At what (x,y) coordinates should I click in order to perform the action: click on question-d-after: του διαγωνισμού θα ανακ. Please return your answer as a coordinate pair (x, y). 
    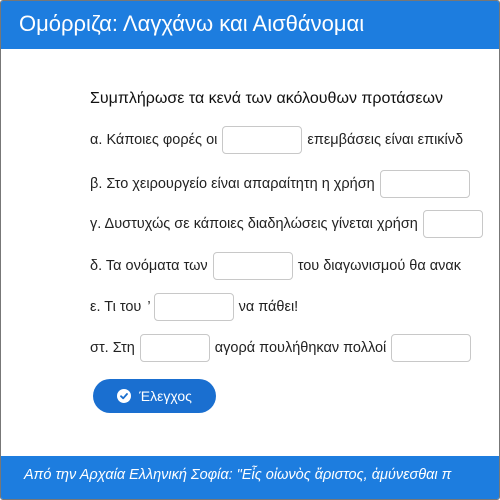
    Looking at the image, I should click on (379, 266).